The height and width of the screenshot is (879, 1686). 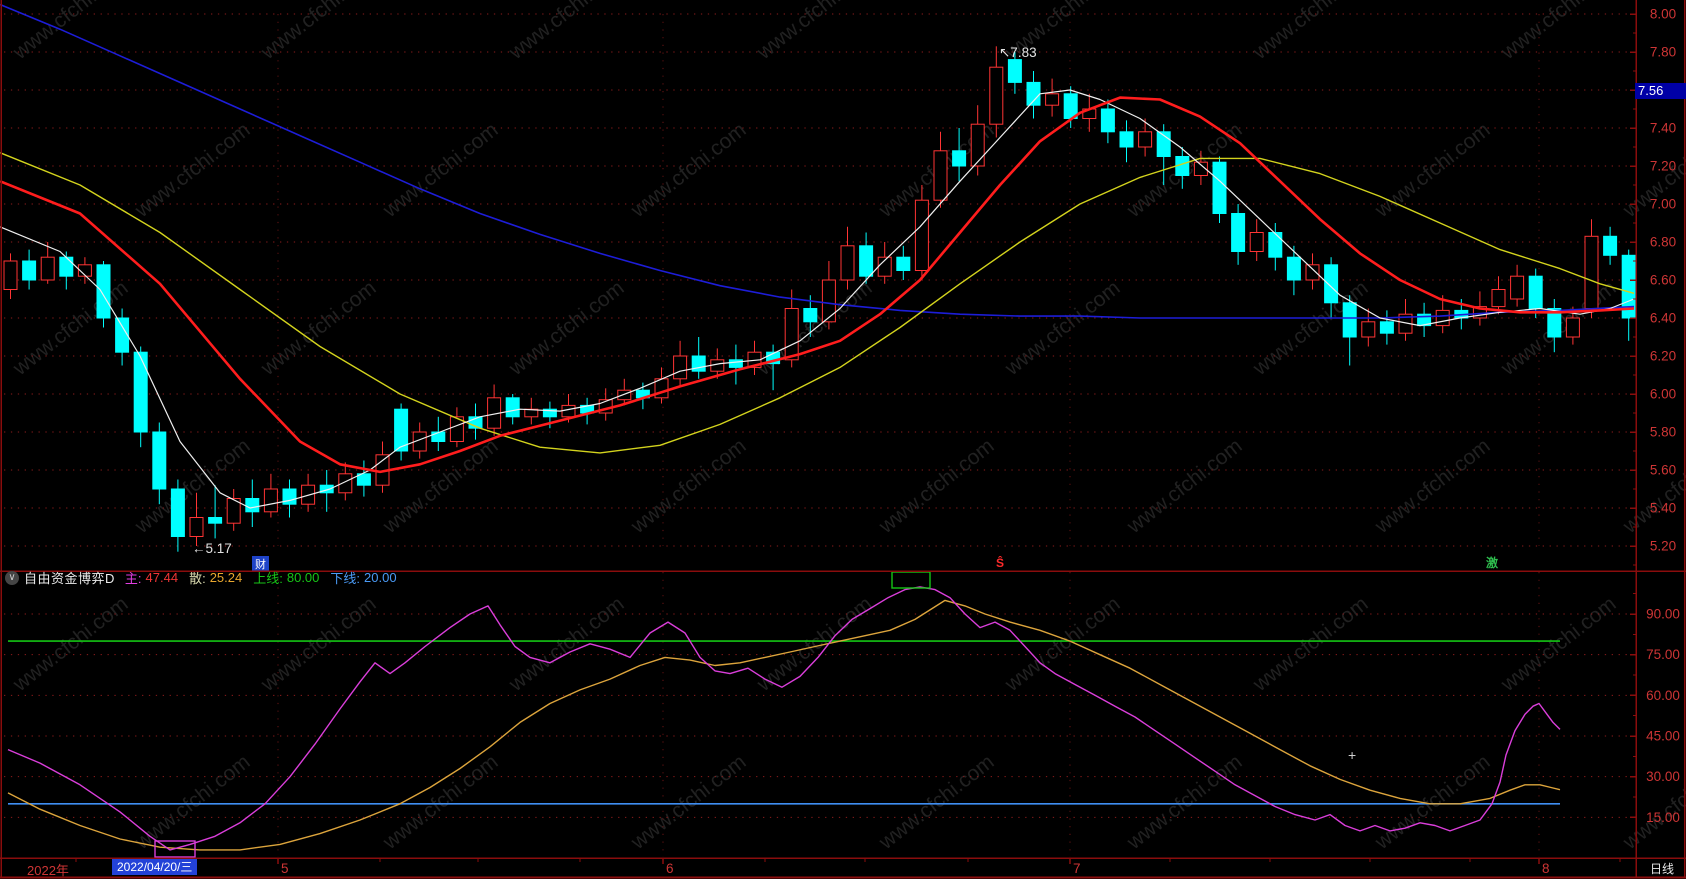 What do you see at coordinates (1663, 52) in the screenshot?
I see `price-axis-label: 7.80` at bounding box center [1663, 52].